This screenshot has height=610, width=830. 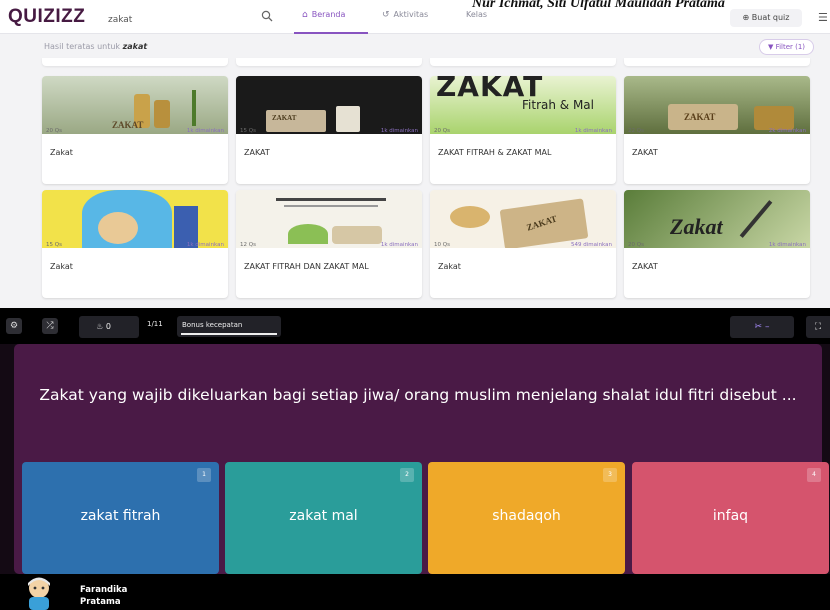 I want to click on quiz-card: 15 Qs 1k dimainkan Zakat, so click(x=135, y=244).